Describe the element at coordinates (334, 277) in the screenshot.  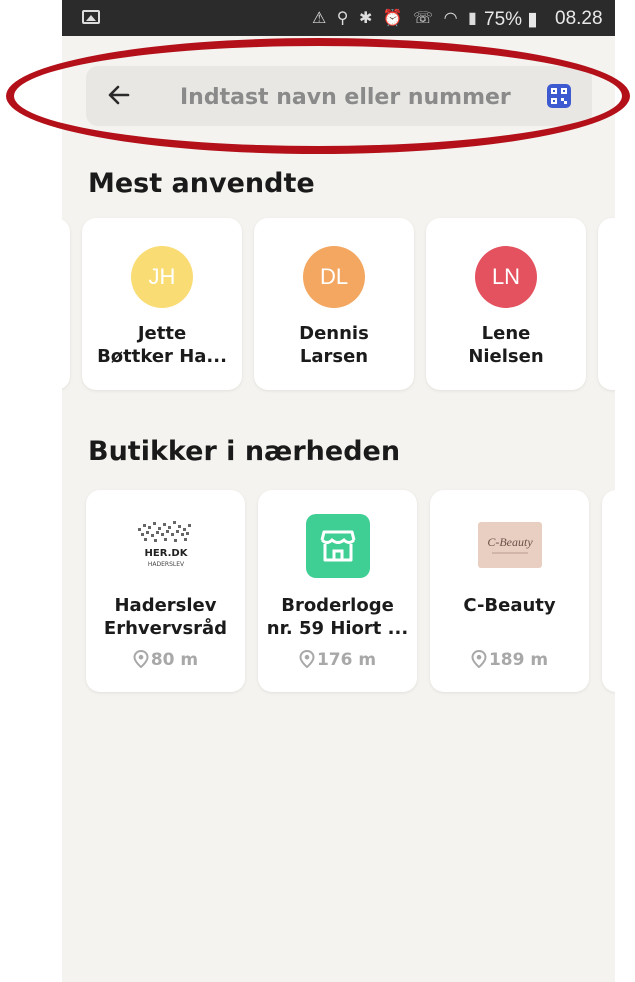
I see `avatar: DL` at that location.